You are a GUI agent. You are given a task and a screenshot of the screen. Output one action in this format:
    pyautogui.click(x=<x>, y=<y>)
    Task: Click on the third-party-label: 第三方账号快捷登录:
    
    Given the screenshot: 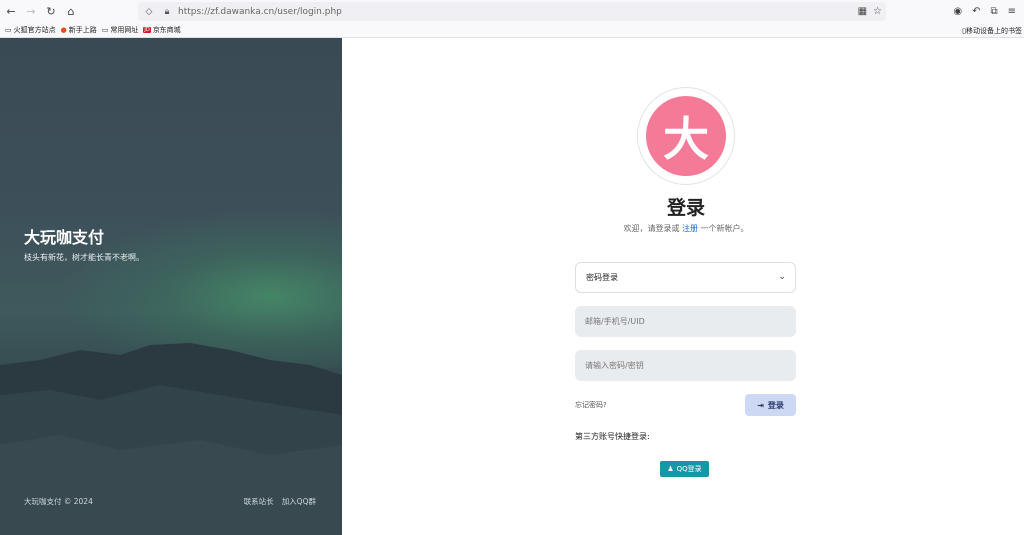 What is the action you would take?
    pyautogui.click(x=612, y=436)
    